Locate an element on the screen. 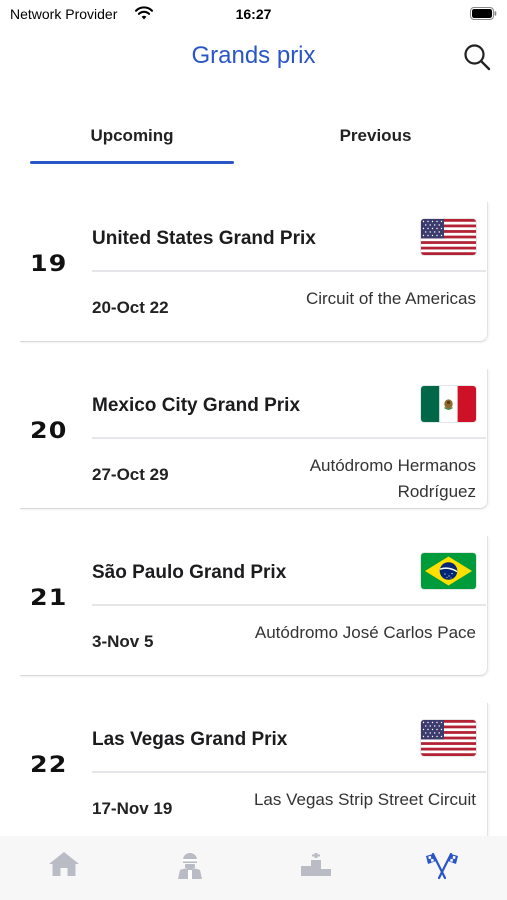 The width and height of the screenshot is (507, 900). race-dates: 17-Nov 19 is located at coordinates (132, 808).